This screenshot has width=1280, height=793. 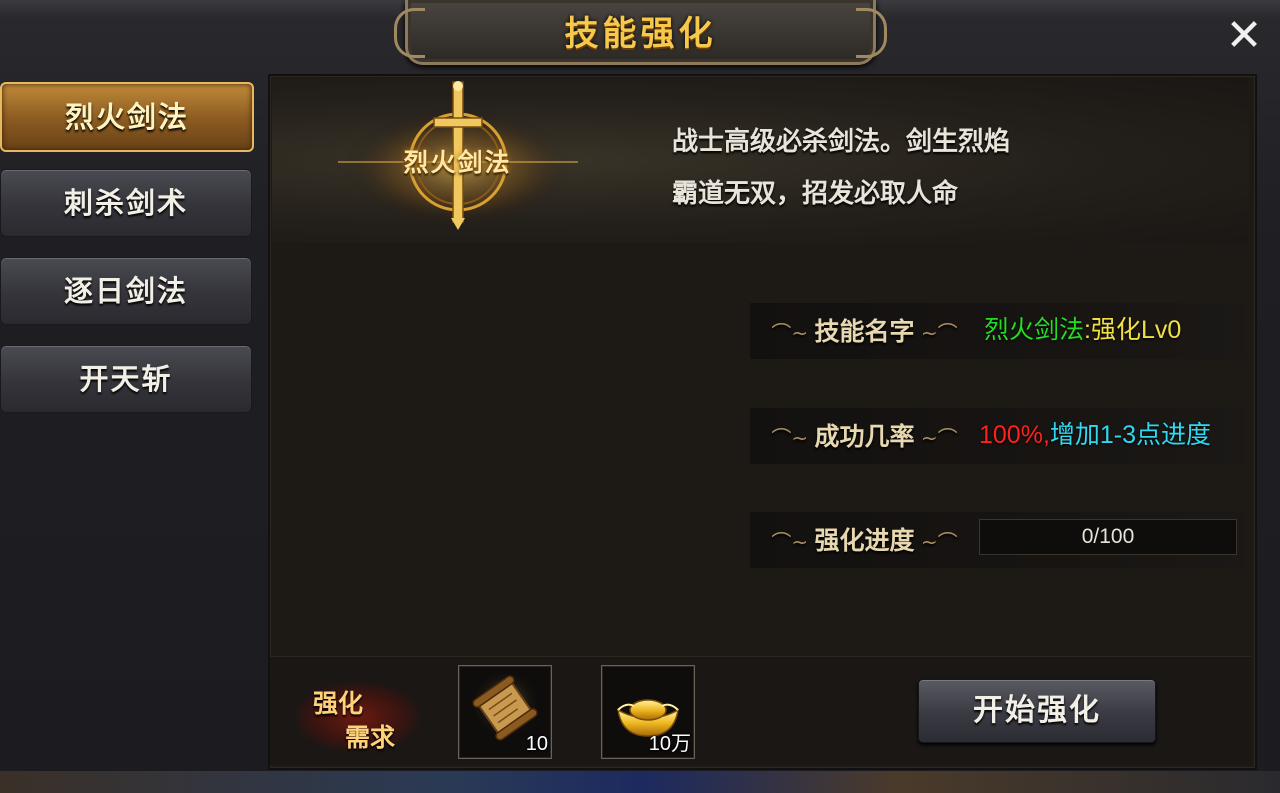 I want to click on window-title: 技能强化, so click(x=640, y=34).